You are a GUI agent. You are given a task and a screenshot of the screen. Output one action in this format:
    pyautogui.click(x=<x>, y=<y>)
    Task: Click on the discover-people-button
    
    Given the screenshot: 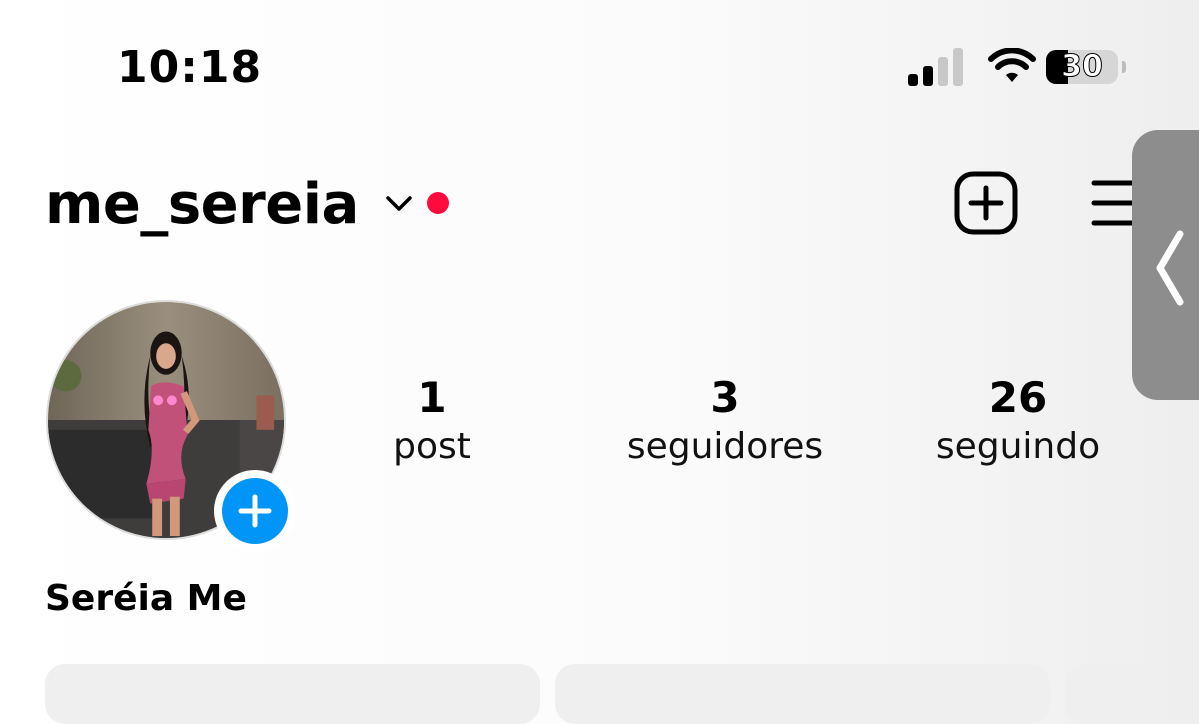 What is the action you would take?
    pyautogui.click(x=1110, y=694)
    